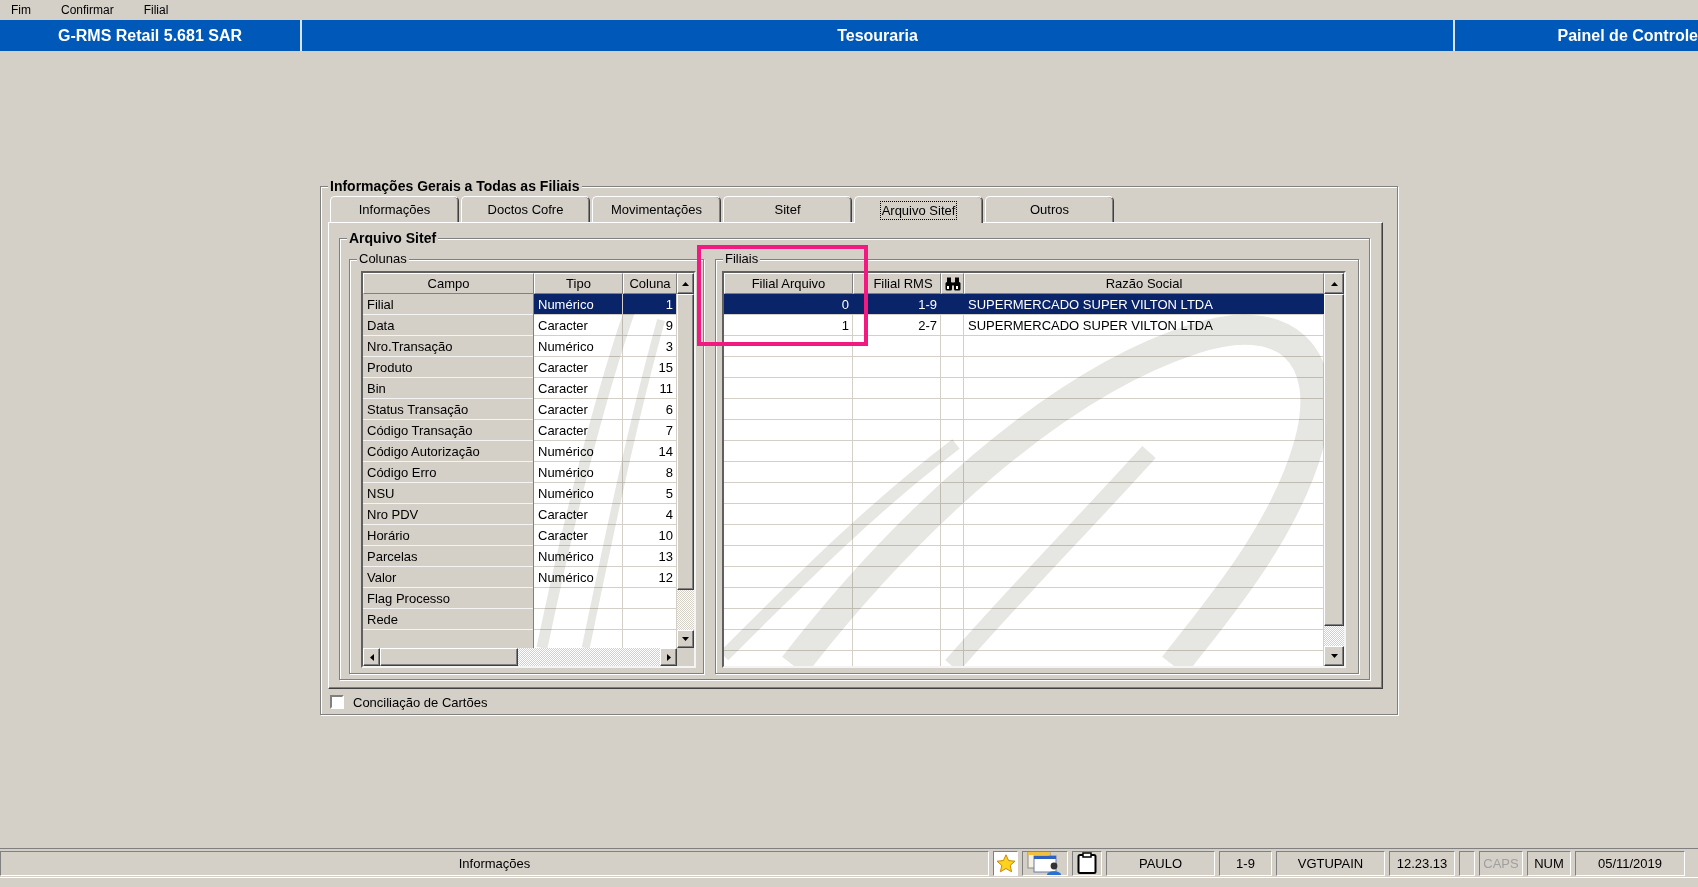  I want to click on table-row: Nro.Transação Numérico 3, so click(520, 346).